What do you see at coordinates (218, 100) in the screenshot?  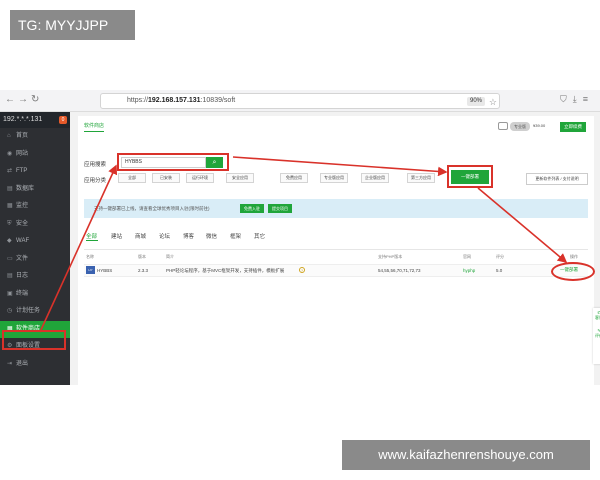 I see `url-rest: :10839/soft` at bounding box center [218, 100].